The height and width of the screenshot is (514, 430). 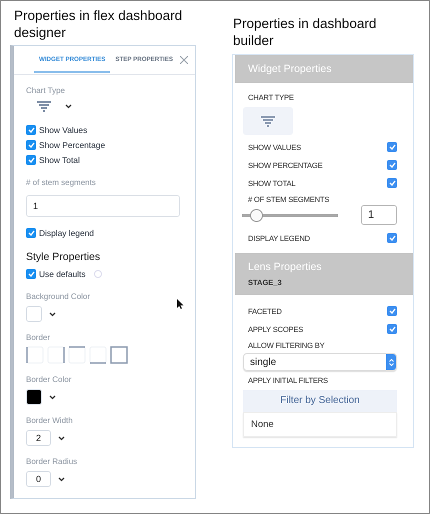 I want to click on field-label: Border, so click(x=38, y=337).